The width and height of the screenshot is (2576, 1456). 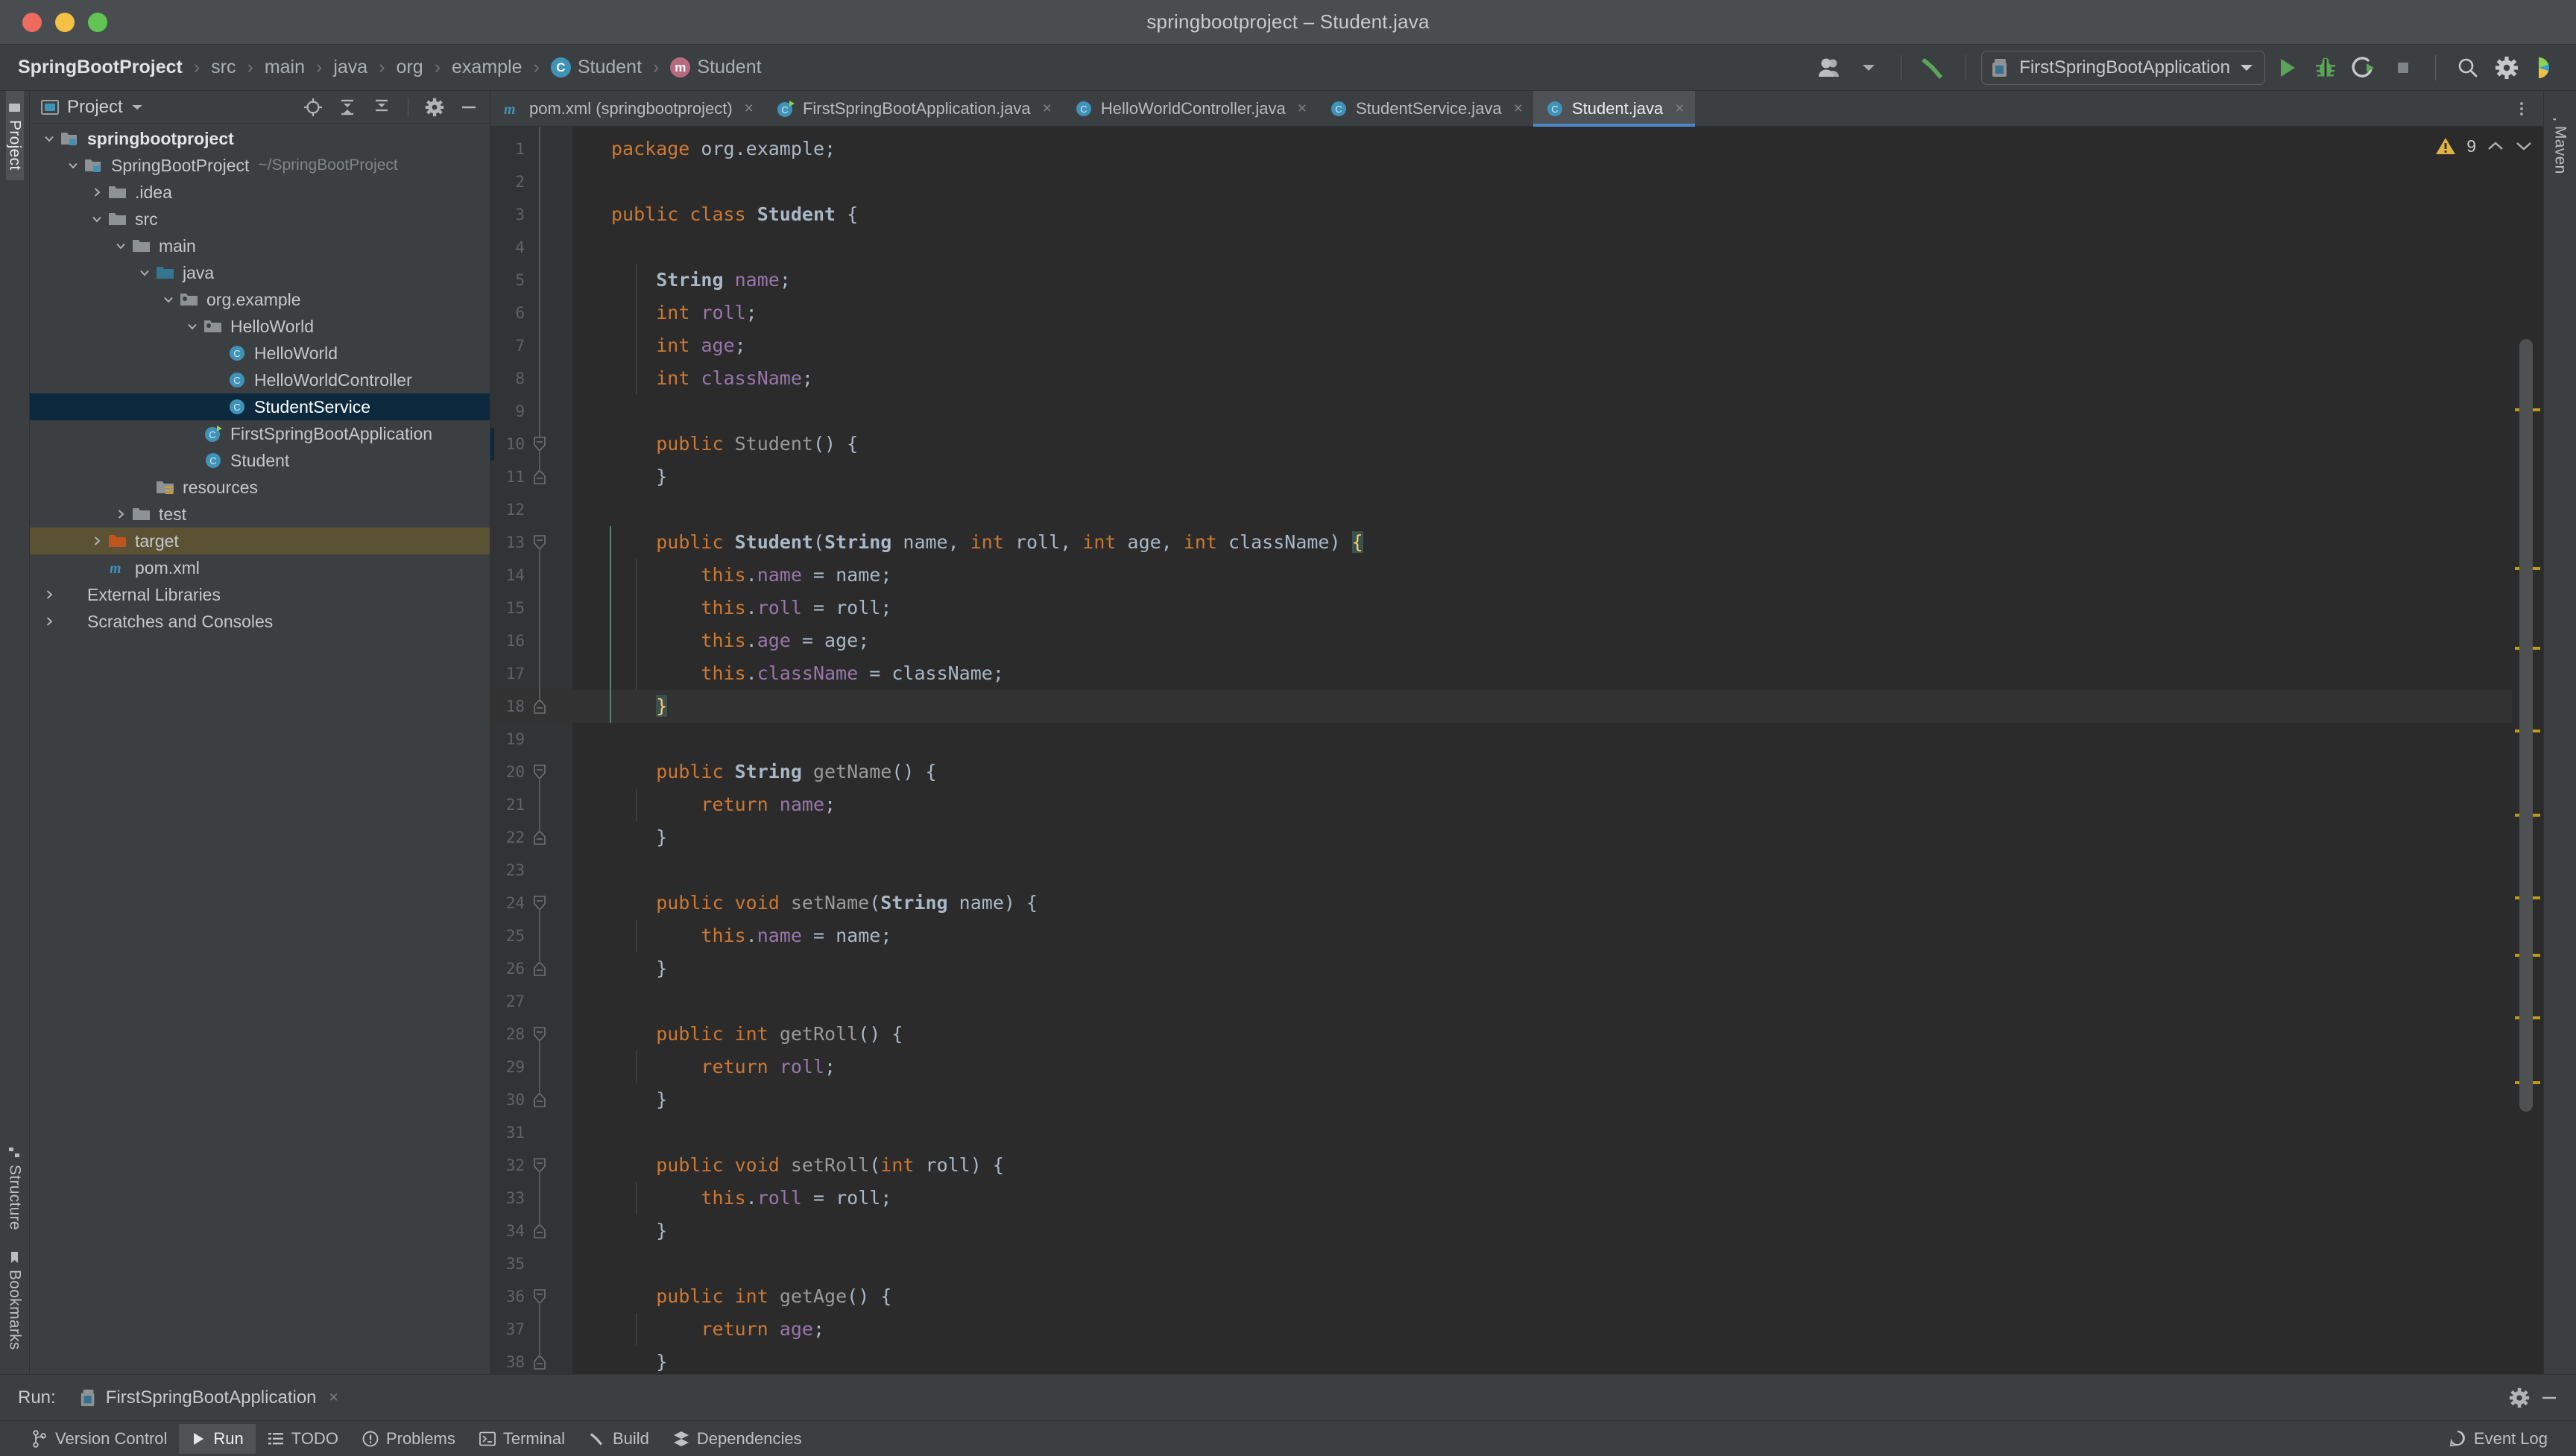 What do you see at coordinates (32, 22) in the screenshot?
I see `close-window-button` at bounding box center [32, 22].